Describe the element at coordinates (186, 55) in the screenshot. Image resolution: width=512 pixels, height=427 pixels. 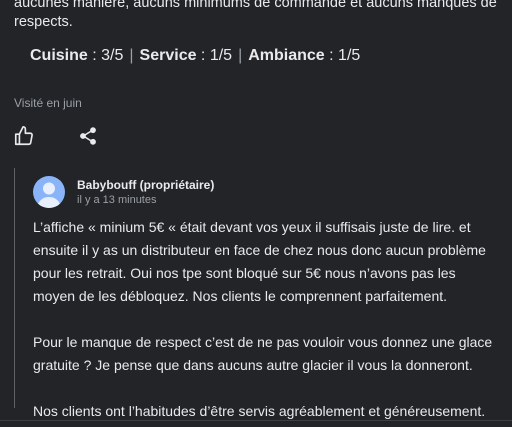
I see `rating-service: Service : 1/5` at that location.